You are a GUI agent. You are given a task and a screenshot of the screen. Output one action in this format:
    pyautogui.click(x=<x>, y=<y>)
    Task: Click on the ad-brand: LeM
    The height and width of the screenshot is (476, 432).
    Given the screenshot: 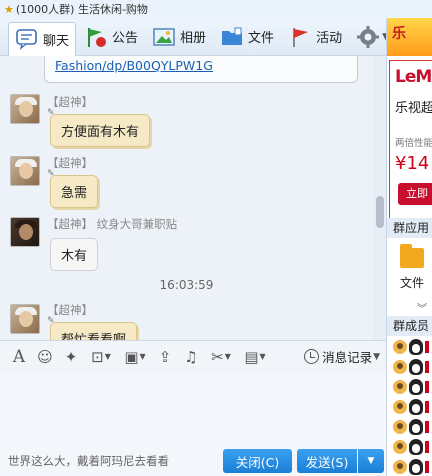 What is the action you would take?
    pyautogui.click(x=413, y=77)
    